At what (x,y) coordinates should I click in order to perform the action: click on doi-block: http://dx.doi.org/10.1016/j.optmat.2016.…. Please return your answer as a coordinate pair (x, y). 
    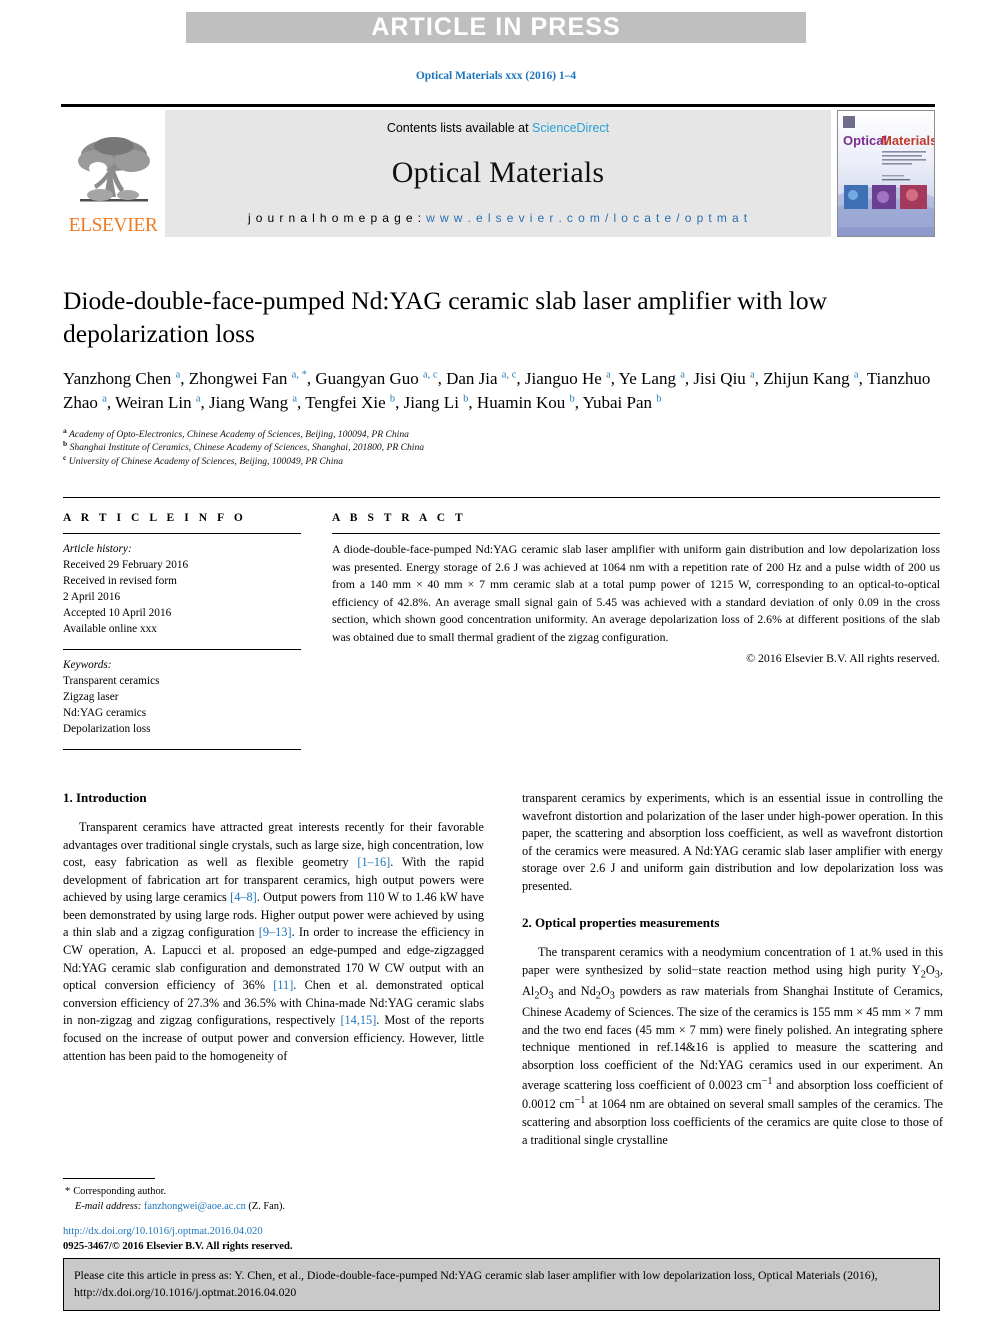
    Looking at the image, I should click on (278, 1239).